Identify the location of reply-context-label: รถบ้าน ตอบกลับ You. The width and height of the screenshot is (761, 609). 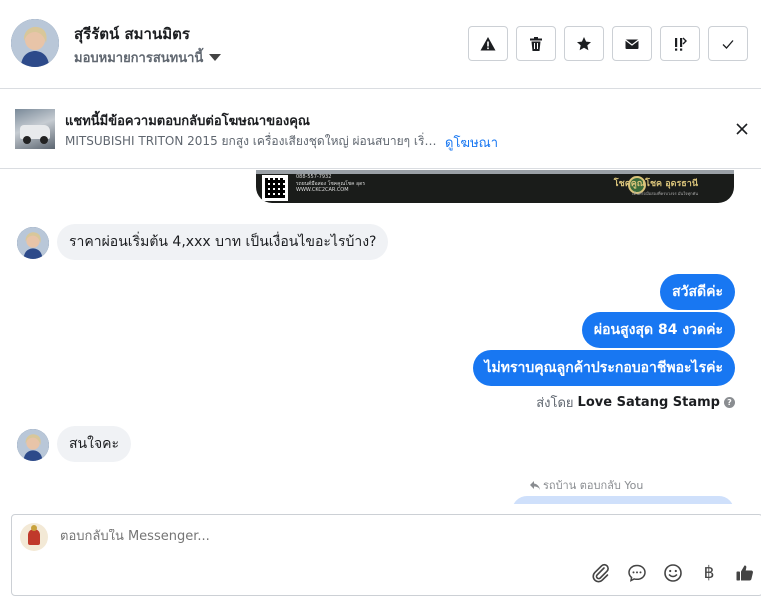
(586, 485).